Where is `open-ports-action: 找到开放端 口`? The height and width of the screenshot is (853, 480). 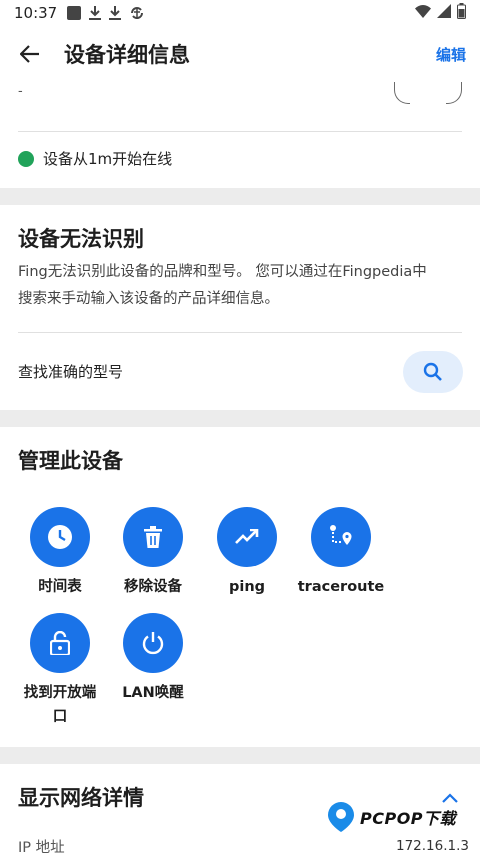 open-ports-action: 找到开放端 口 is located at coordinates (60, 671).